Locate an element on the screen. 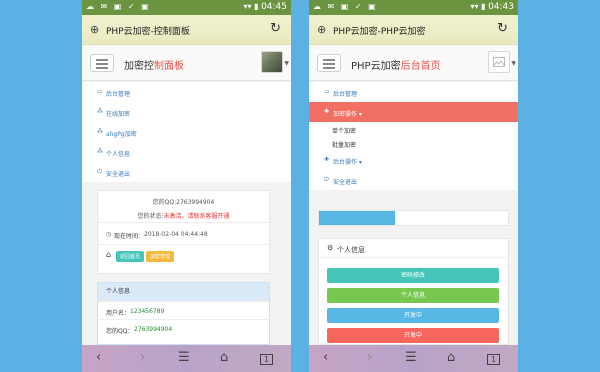 This screenshot has width=600, height=372. qq-line: 您的QQ:2763994904 is located at coordinates (183, 202).